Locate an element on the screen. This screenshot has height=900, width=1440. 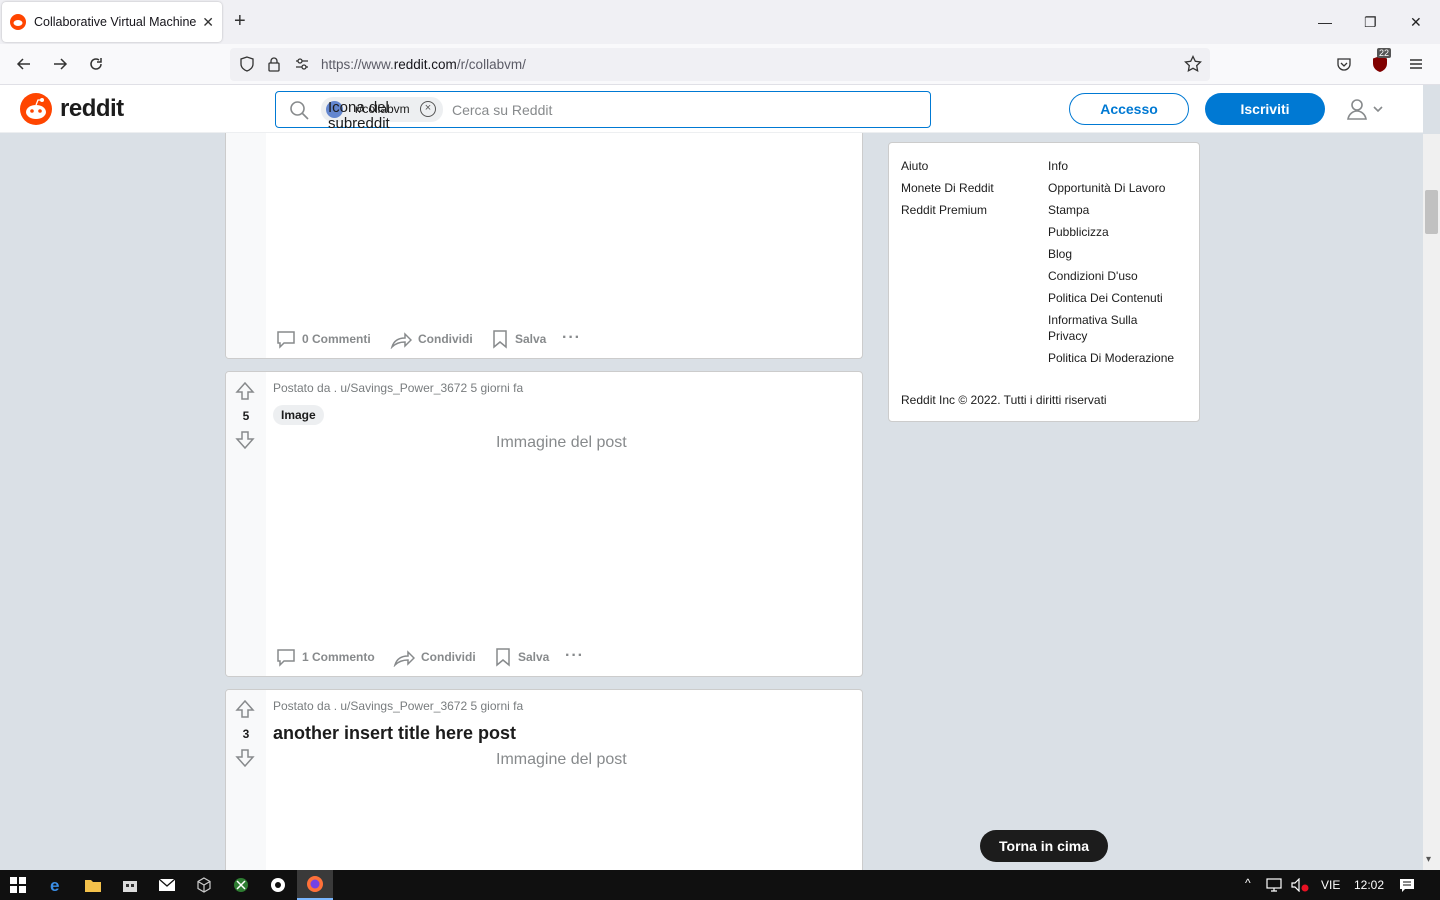
tab-title: Collaborative Virtual Machines! is located at coordinates (115, 22).